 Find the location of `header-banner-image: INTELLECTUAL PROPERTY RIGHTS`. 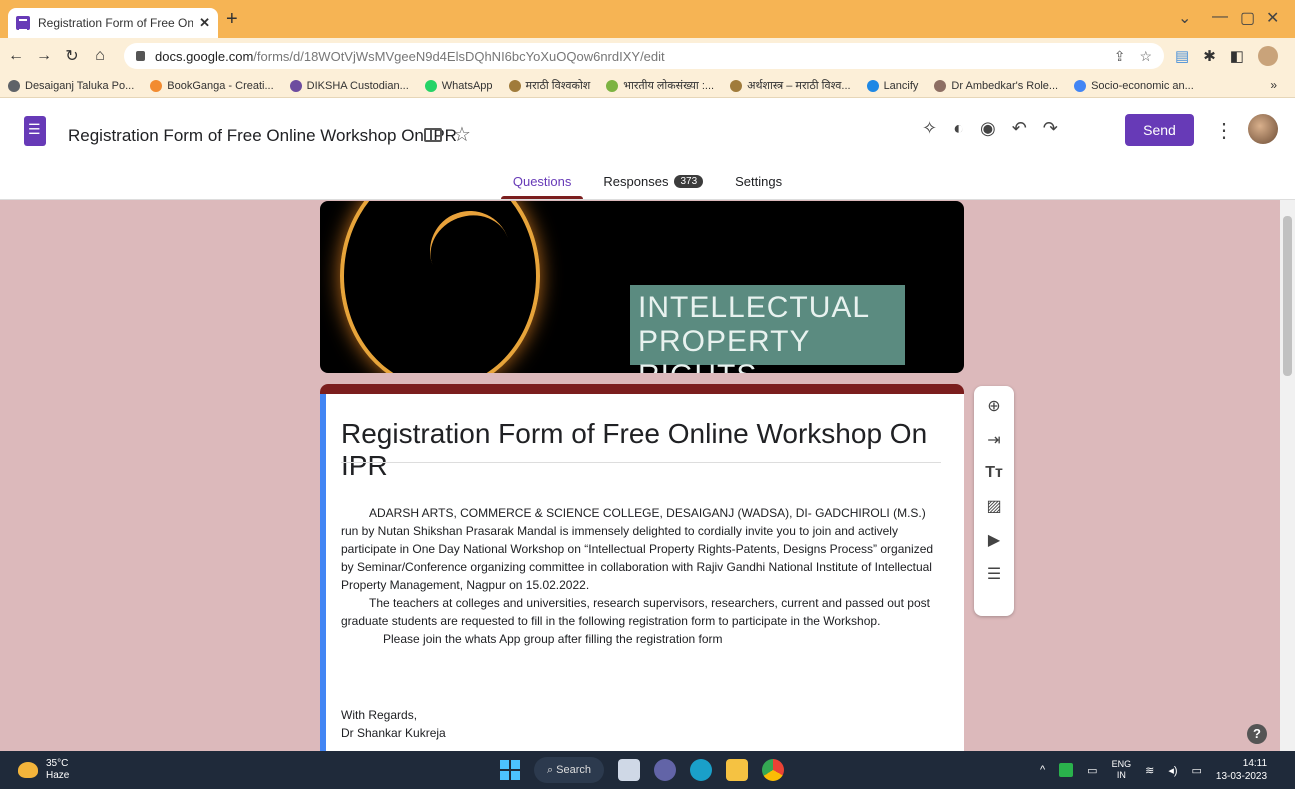

header-banner-image: INTELLECTUAL PROPERTY RIGHTS is located at coordinates (642, 287).